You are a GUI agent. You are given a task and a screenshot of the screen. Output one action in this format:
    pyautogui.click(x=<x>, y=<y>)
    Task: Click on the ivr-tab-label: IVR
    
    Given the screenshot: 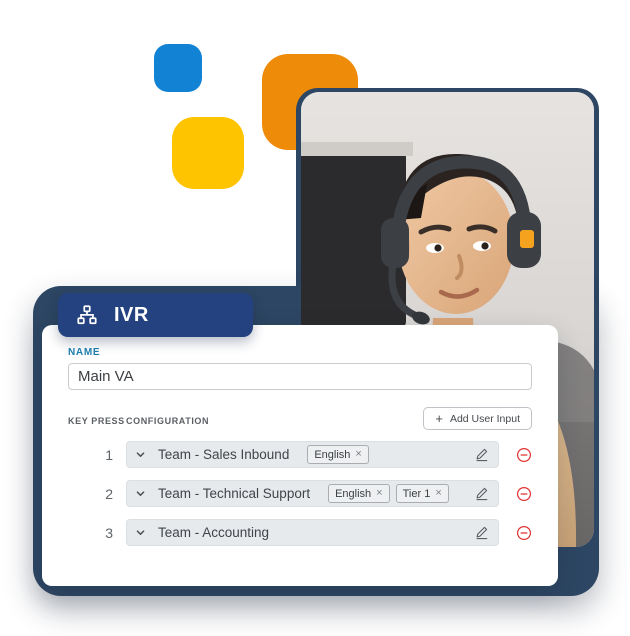 What is the action you would take?
    pyautogui.click(x=131, y=314)
    